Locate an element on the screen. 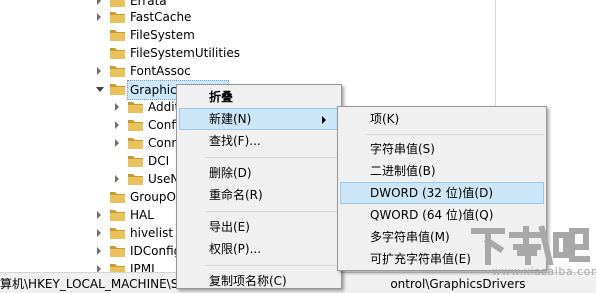 The image size is (596, 293). submenu-item-label: DWORD (32 位)值(D) is located at coordinates (431, 193).